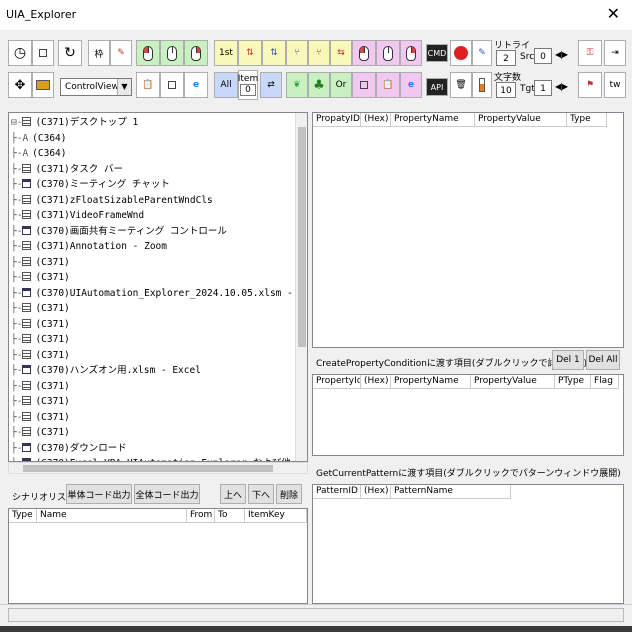 Image resolution: width=632 pixels, height=632 pixels. I want to click on mouse-right-icon, so click(196, 53).